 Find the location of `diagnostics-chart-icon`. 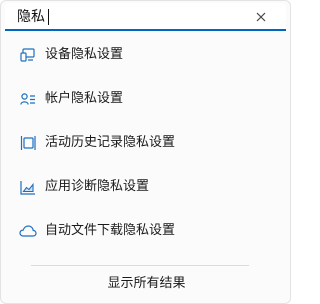

diagnostics-chart-icon is located at coordinates (28, 187).